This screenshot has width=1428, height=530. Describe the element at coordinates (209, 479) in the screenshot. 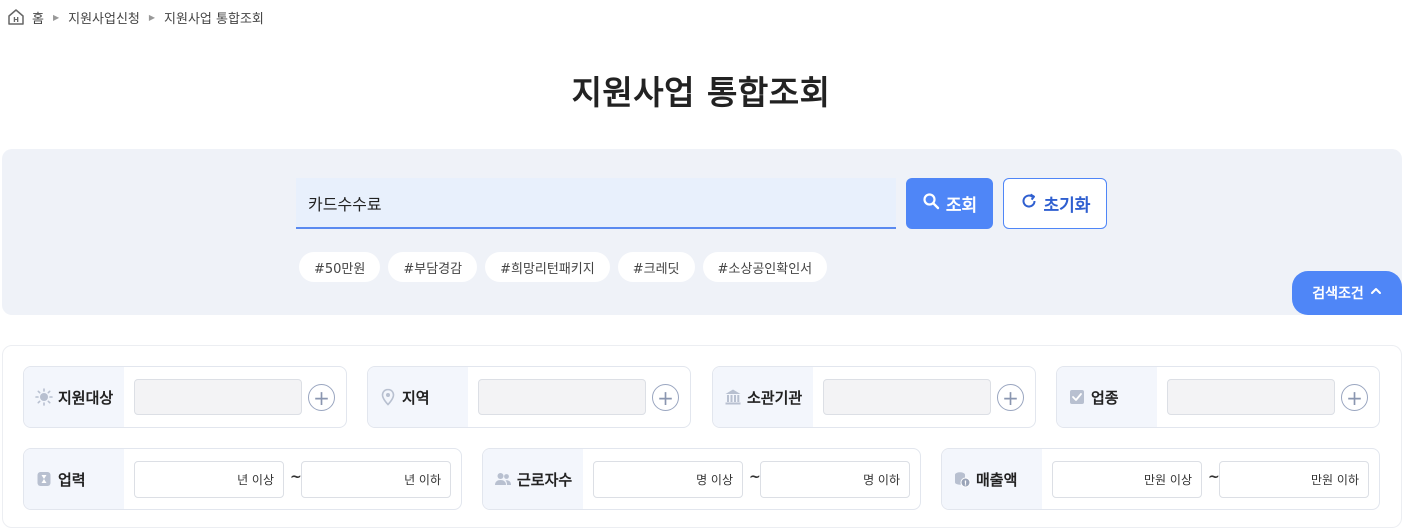

I see `history-min-input: 년 이상` at that location.